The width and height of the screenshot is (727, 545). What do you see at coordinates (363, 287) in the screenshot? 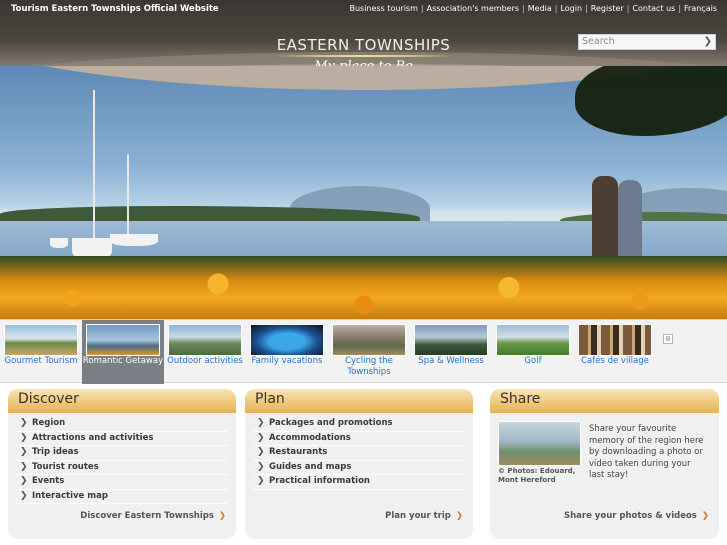
I see `flower-field` at bounding box center [363, 287].